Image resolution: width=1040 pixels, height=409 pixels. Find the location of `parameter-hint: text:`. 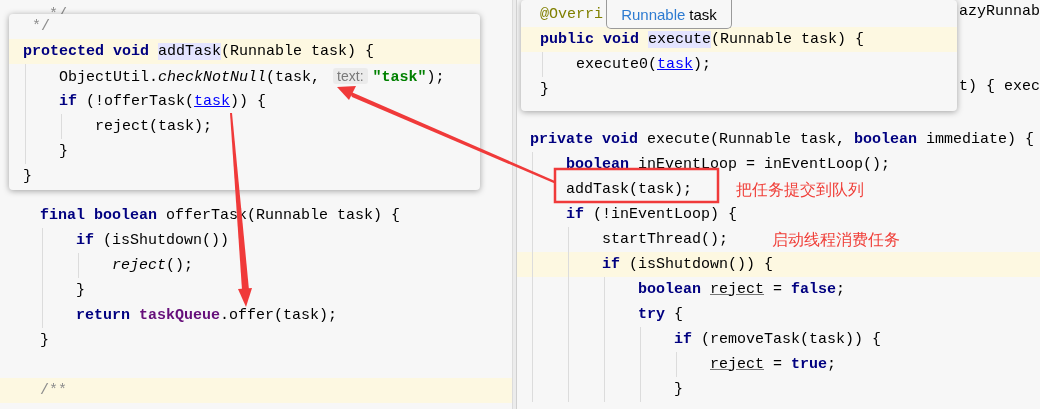

parameter-hint: text: is located at coordinates (350, 75).